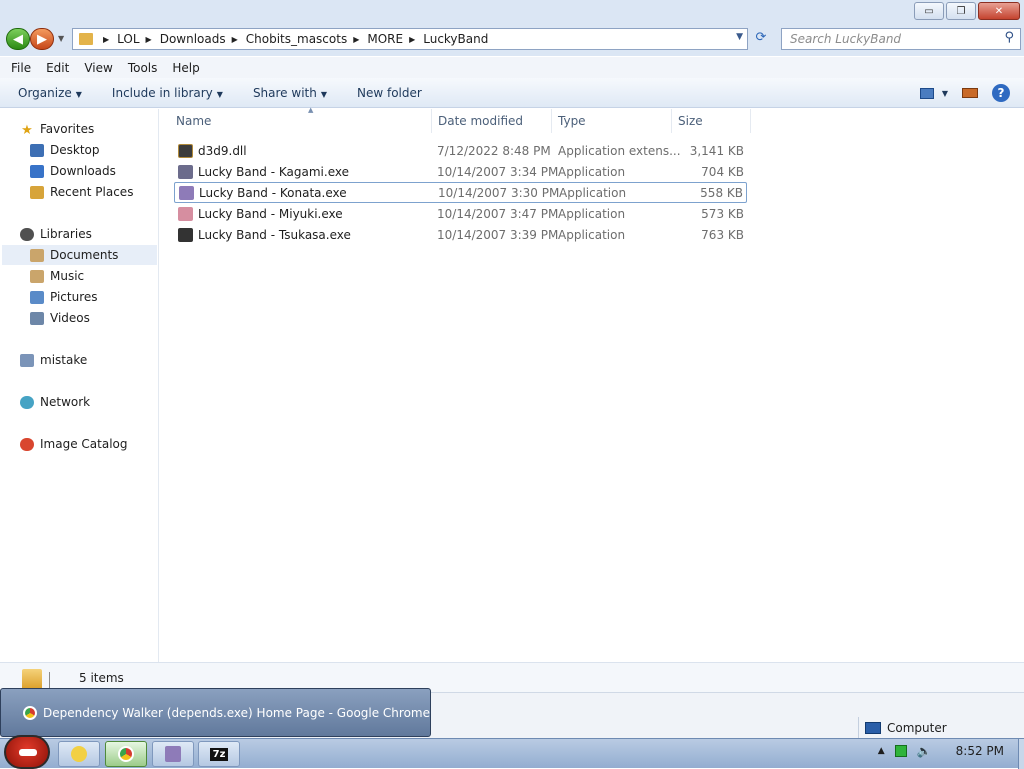 This screenshot has width=1024, height=769. Describe the element at coordinates (64, 297) in the screenshot. I see `nav-pictures: Pictures` at that location.